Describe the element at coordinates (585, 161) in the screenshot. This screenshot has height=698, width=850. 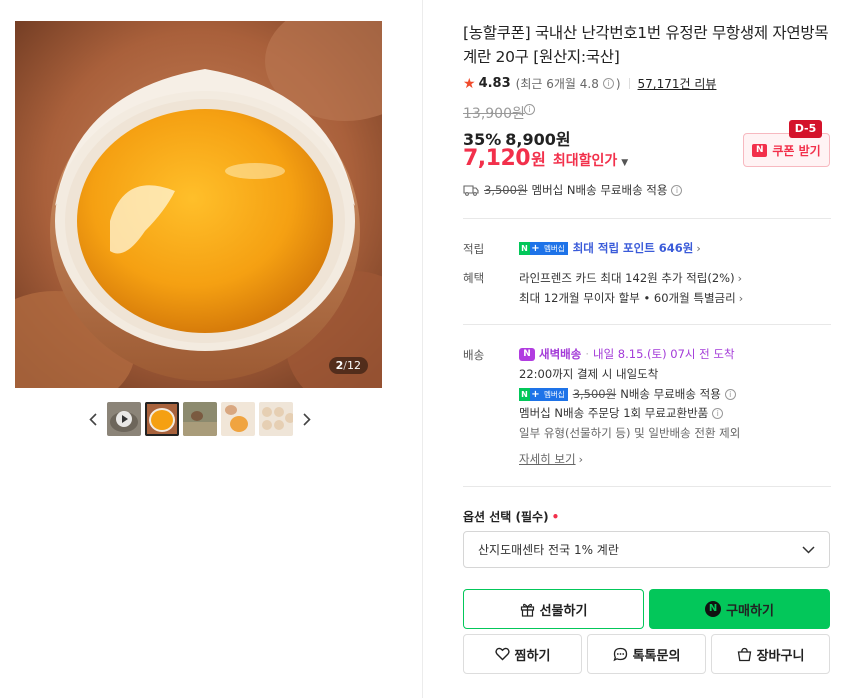
I see `max-discount-label: 최대할인가` at that location.